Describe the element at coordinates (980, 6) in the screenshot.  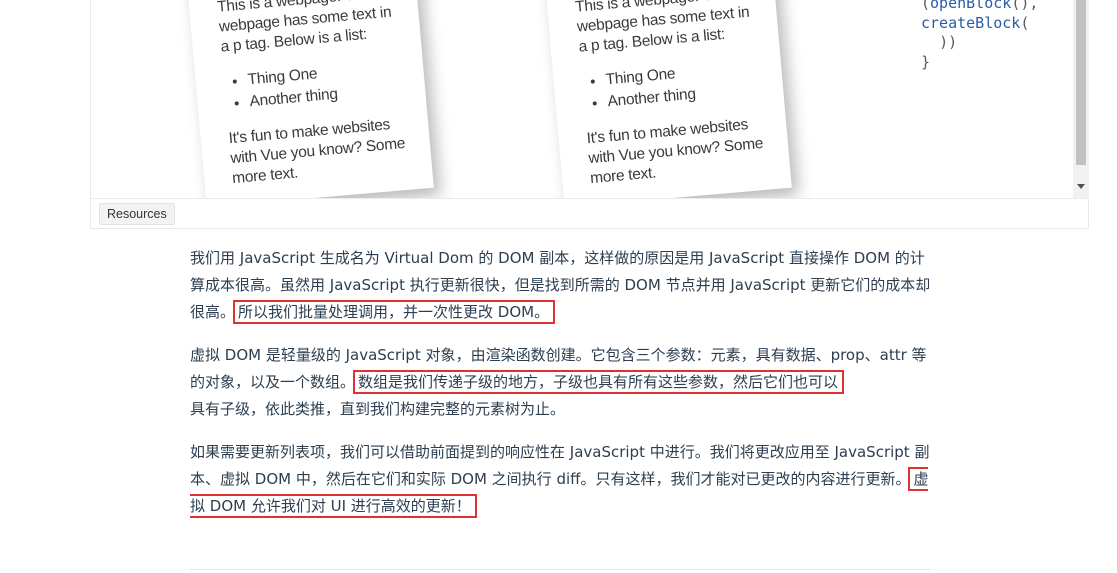
I see `code-line: (openBlock(),` at that location.